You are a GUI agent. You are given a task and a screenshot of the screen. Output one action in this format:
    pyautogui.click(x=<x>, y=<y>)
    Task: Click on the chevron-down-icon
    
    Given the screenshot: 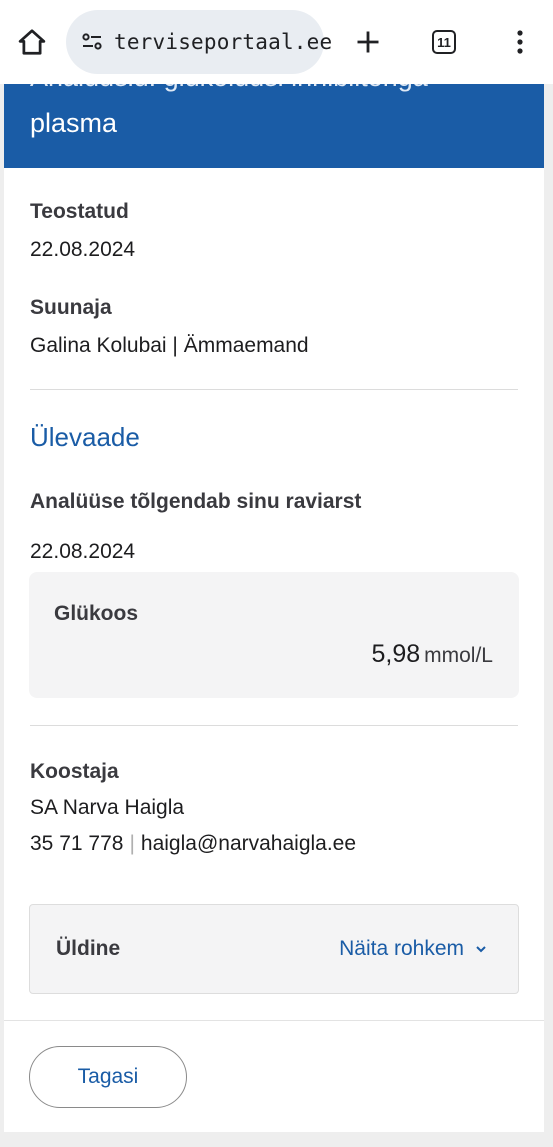 What is the action you would take?
    pyautogui.click(x=481, y=949)
    